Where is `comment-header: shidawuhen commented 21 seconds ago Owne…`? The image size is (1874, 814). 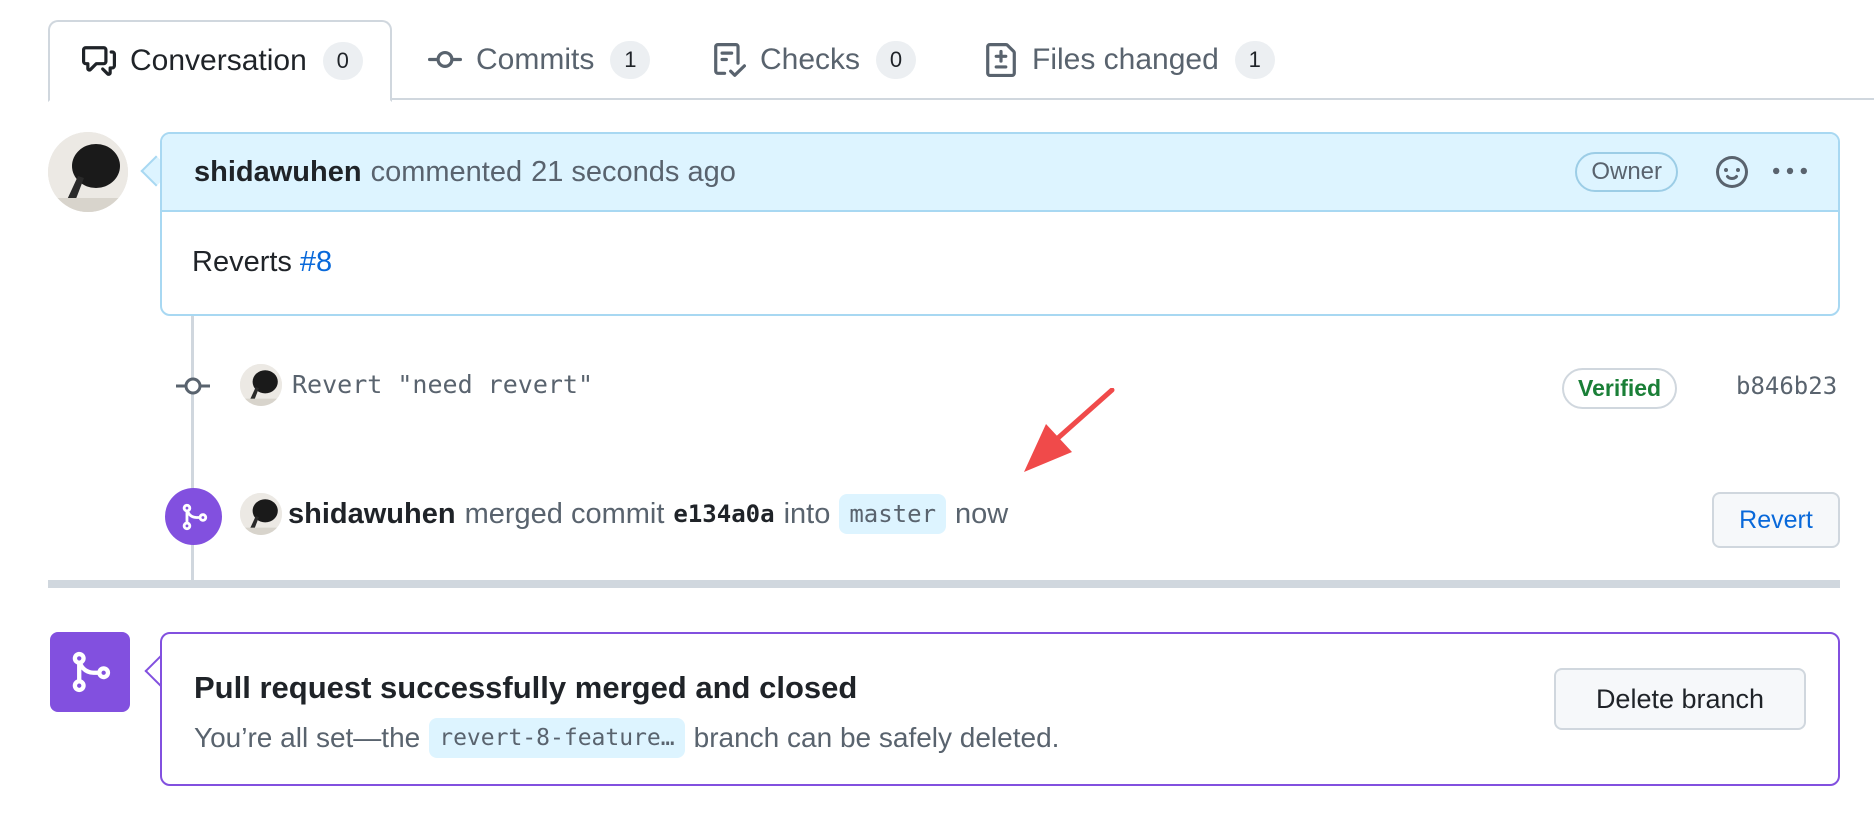
comment-header: shidawuhen commented 21 seconds ago Owne… is located at coordinates (1000, 173).